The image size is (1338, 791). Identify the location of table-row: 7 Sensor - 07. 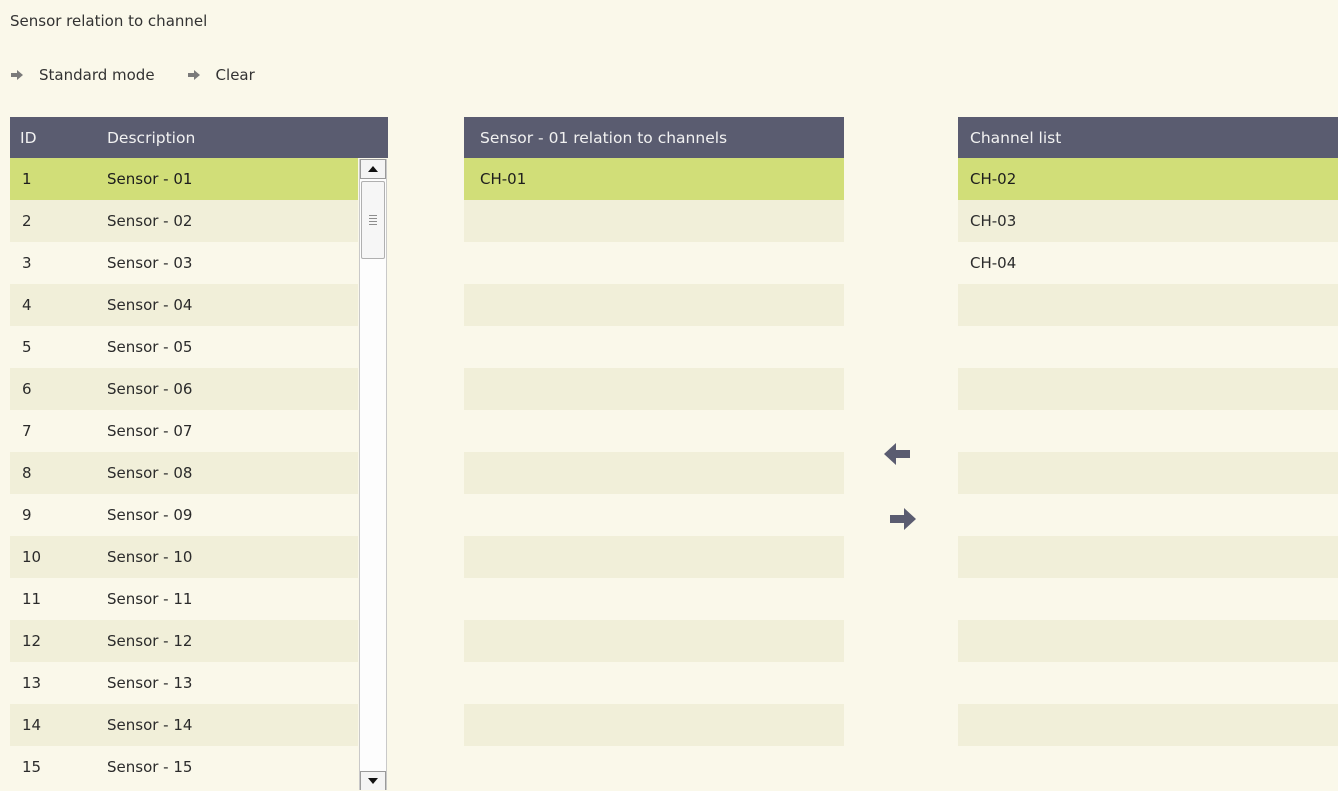
(184, 431).